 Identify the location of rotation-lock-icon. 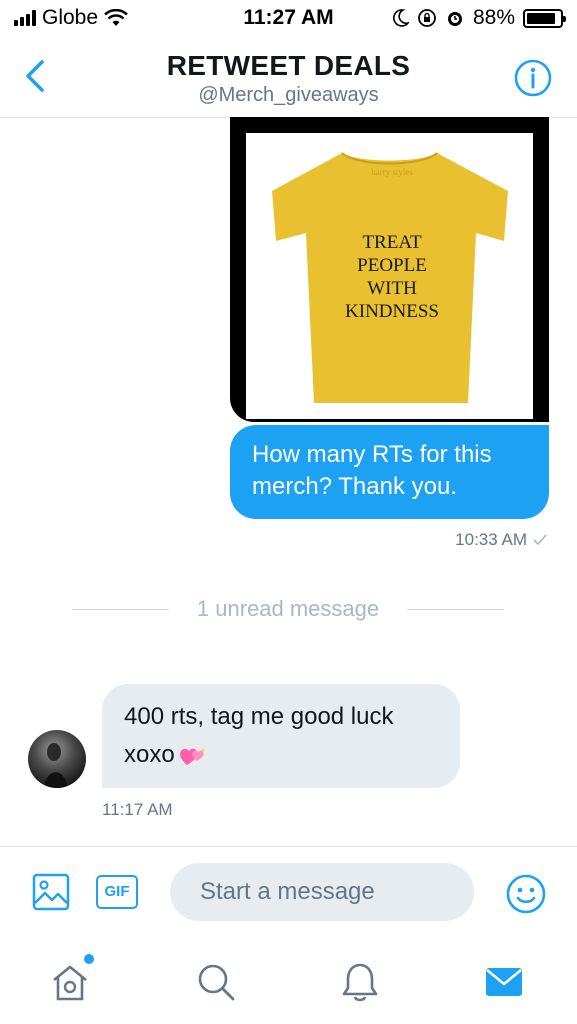
(427, 18).